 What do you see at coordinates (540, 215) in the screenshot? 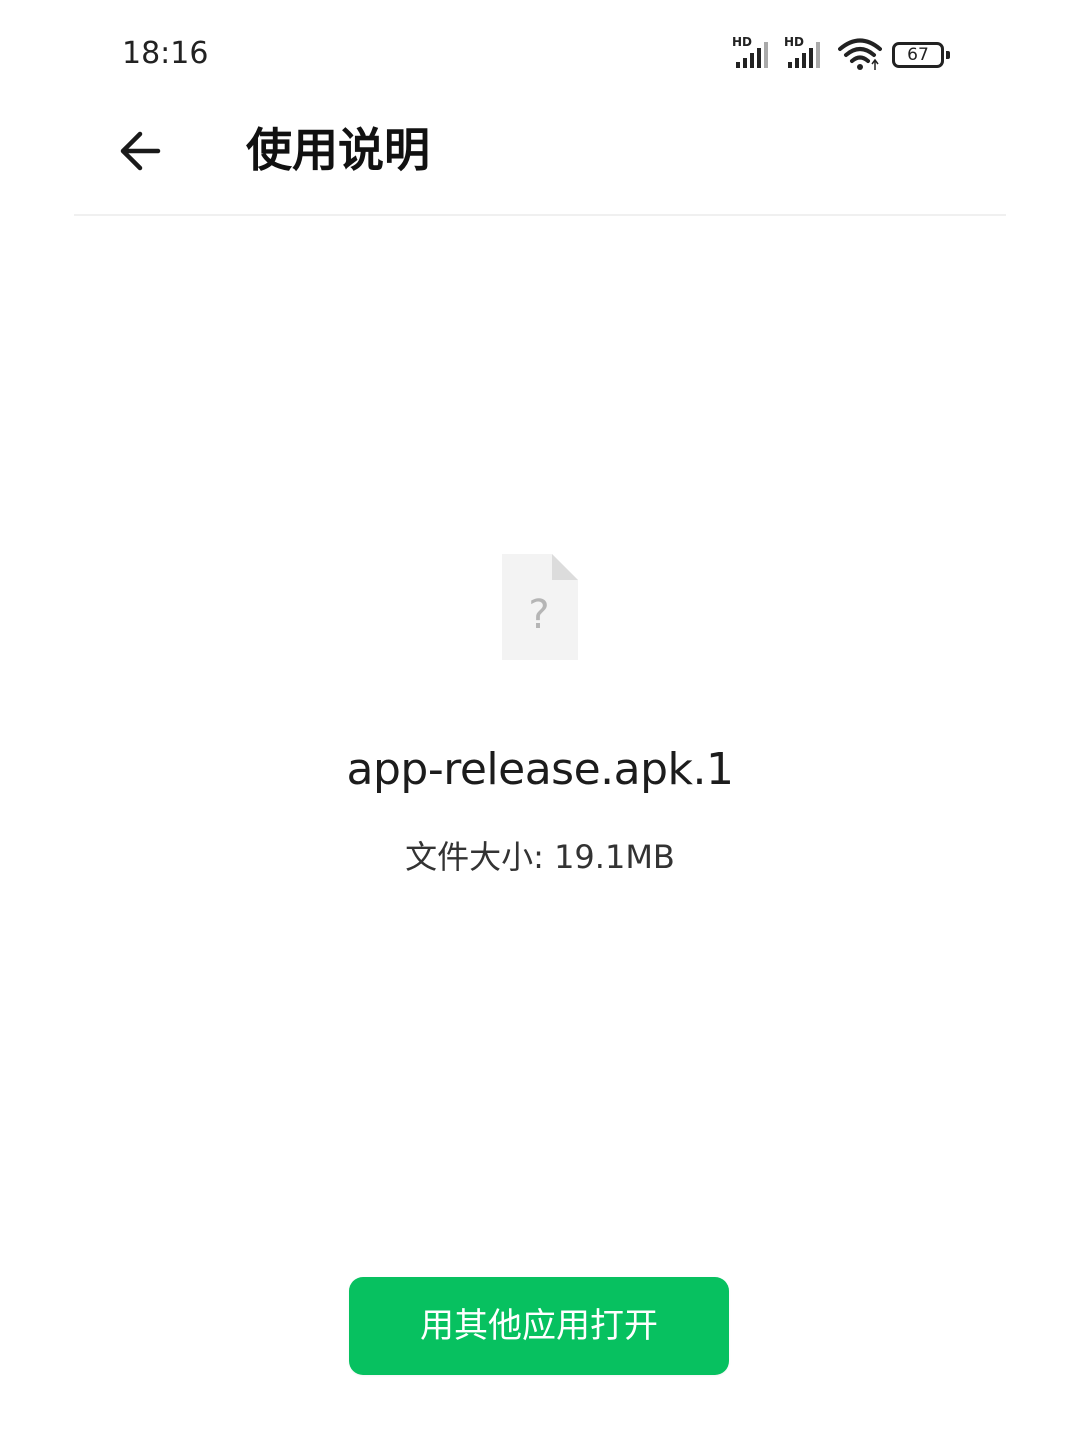
I see `header-divider` at bounding box center [540, 215].